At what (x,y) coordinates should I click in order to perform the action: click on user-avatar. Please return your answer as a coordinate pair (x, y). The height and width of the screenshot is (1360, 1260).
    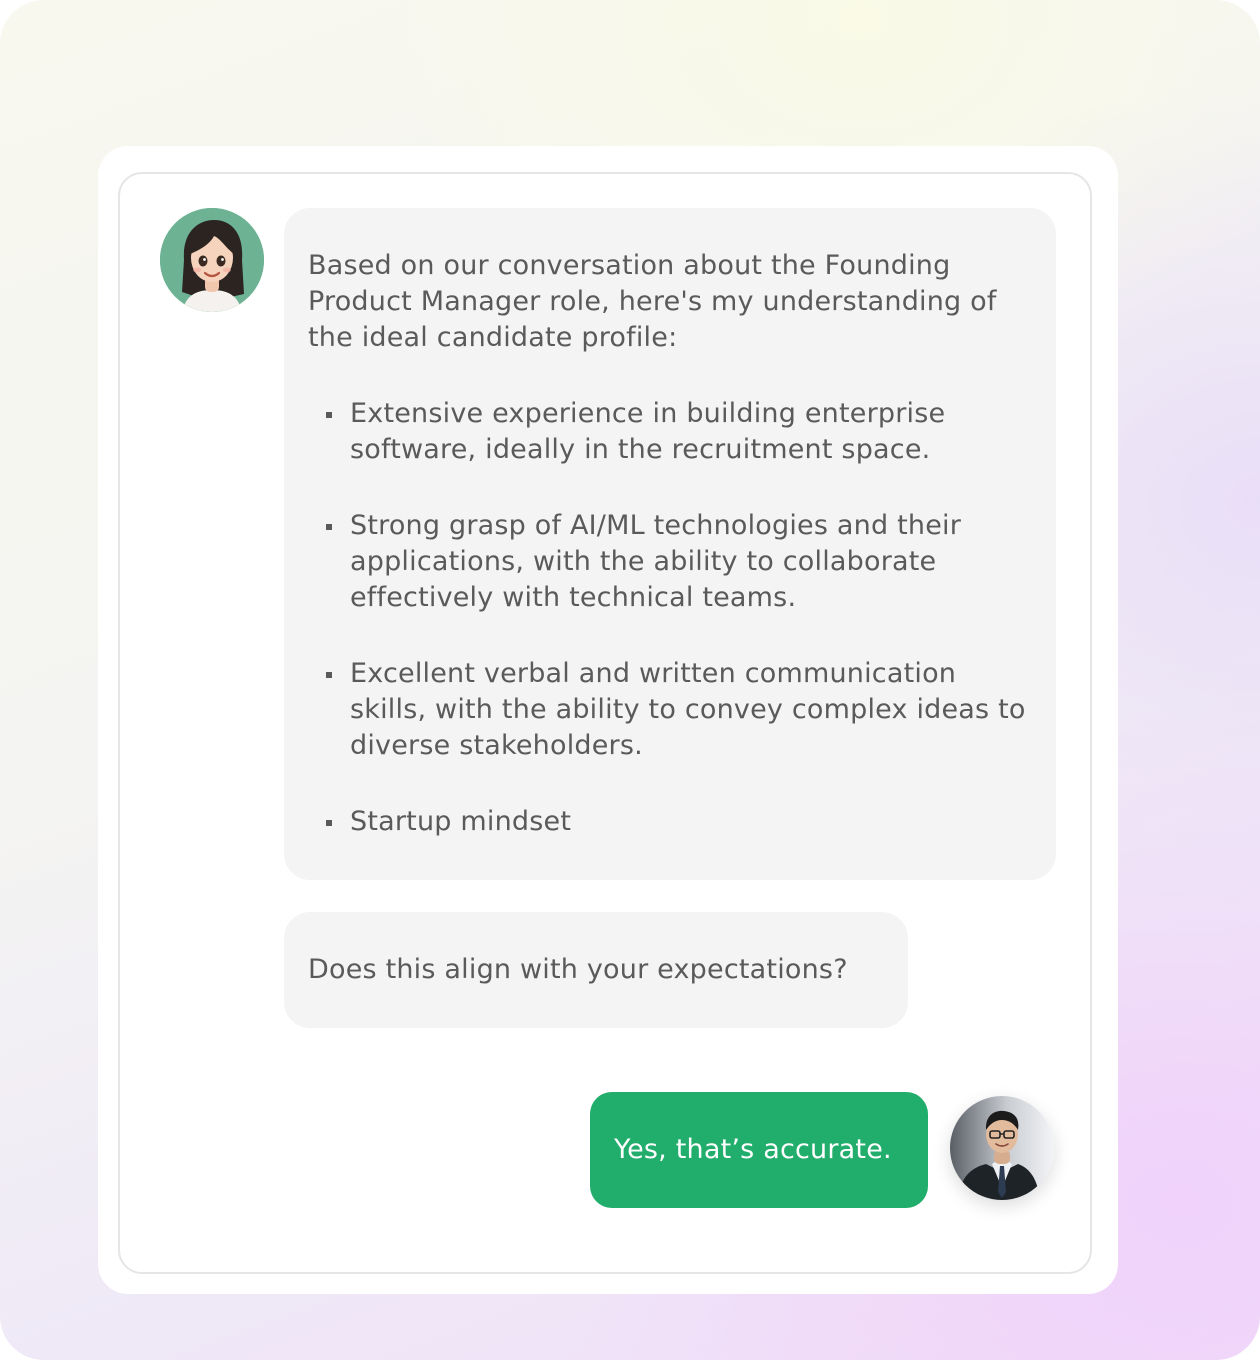
    Looking at the image, I should click on (1002, 1148).